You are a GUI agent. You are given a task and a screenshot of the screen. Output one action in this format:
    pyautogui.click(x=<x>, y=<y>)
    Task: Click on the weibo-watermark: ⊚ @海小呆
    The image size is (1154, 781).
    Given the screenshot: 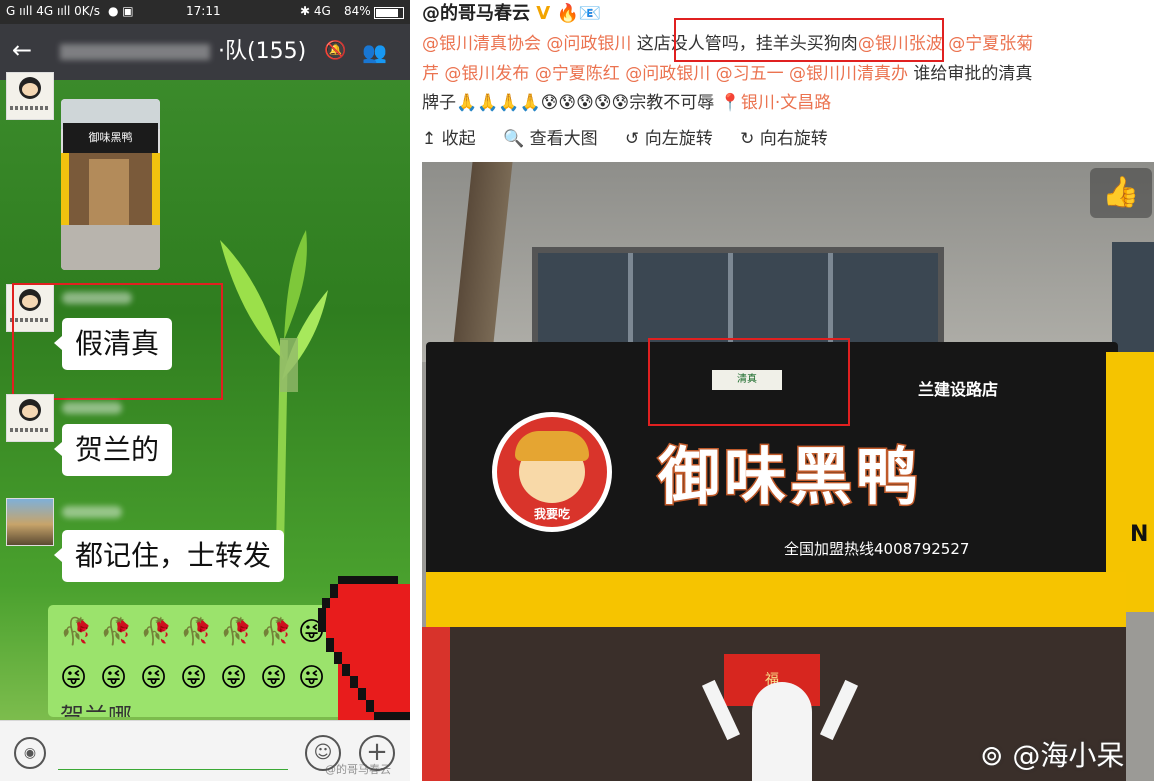 What is the action you would take?
    pyautogui.click(x=1052, y=754)
    